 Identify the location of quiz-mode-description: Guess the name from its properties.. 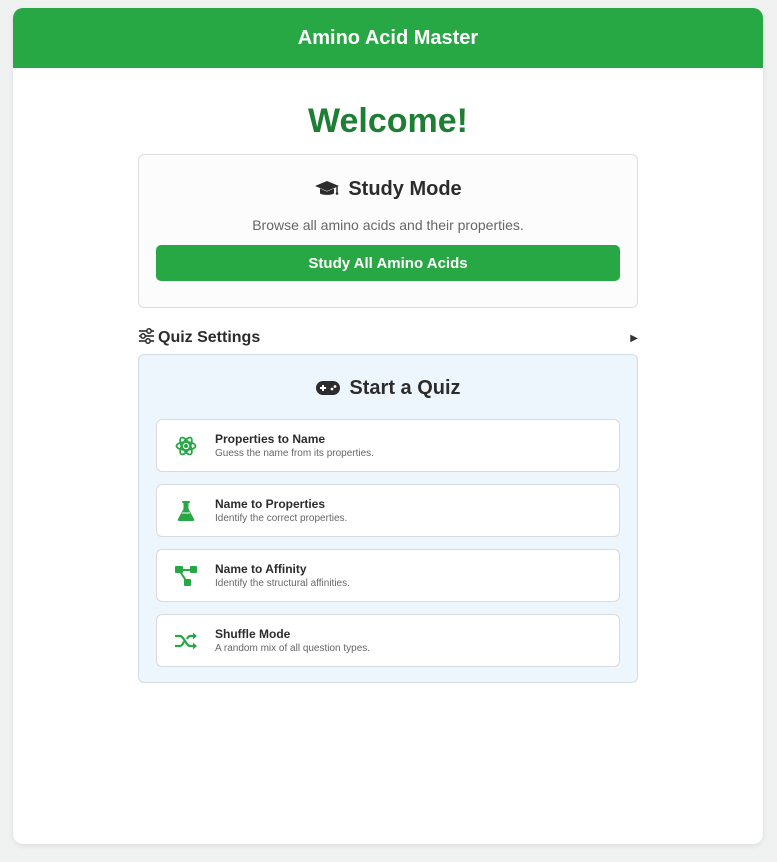
(294, 453).